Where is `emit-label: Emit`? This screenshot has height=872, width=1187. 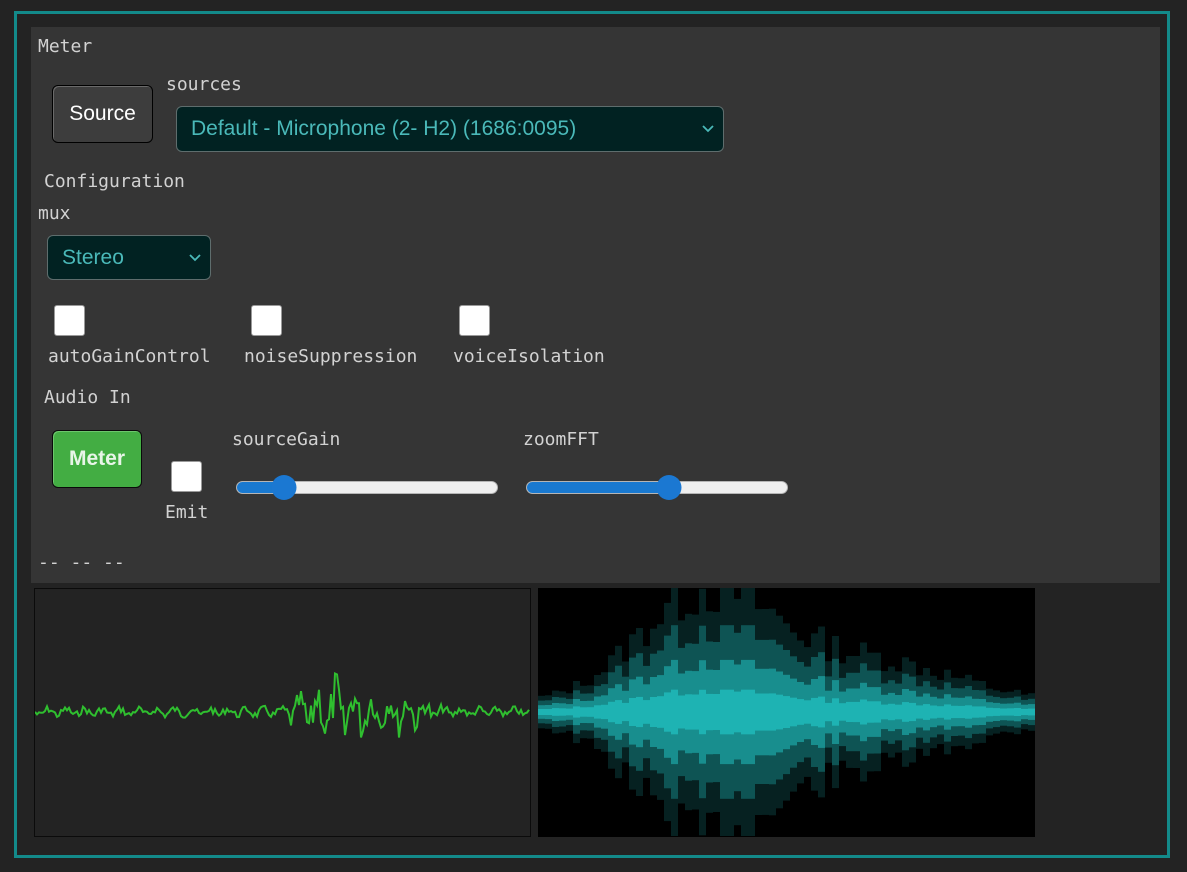 emit-label: Emit is located at coordinates (187, 512).